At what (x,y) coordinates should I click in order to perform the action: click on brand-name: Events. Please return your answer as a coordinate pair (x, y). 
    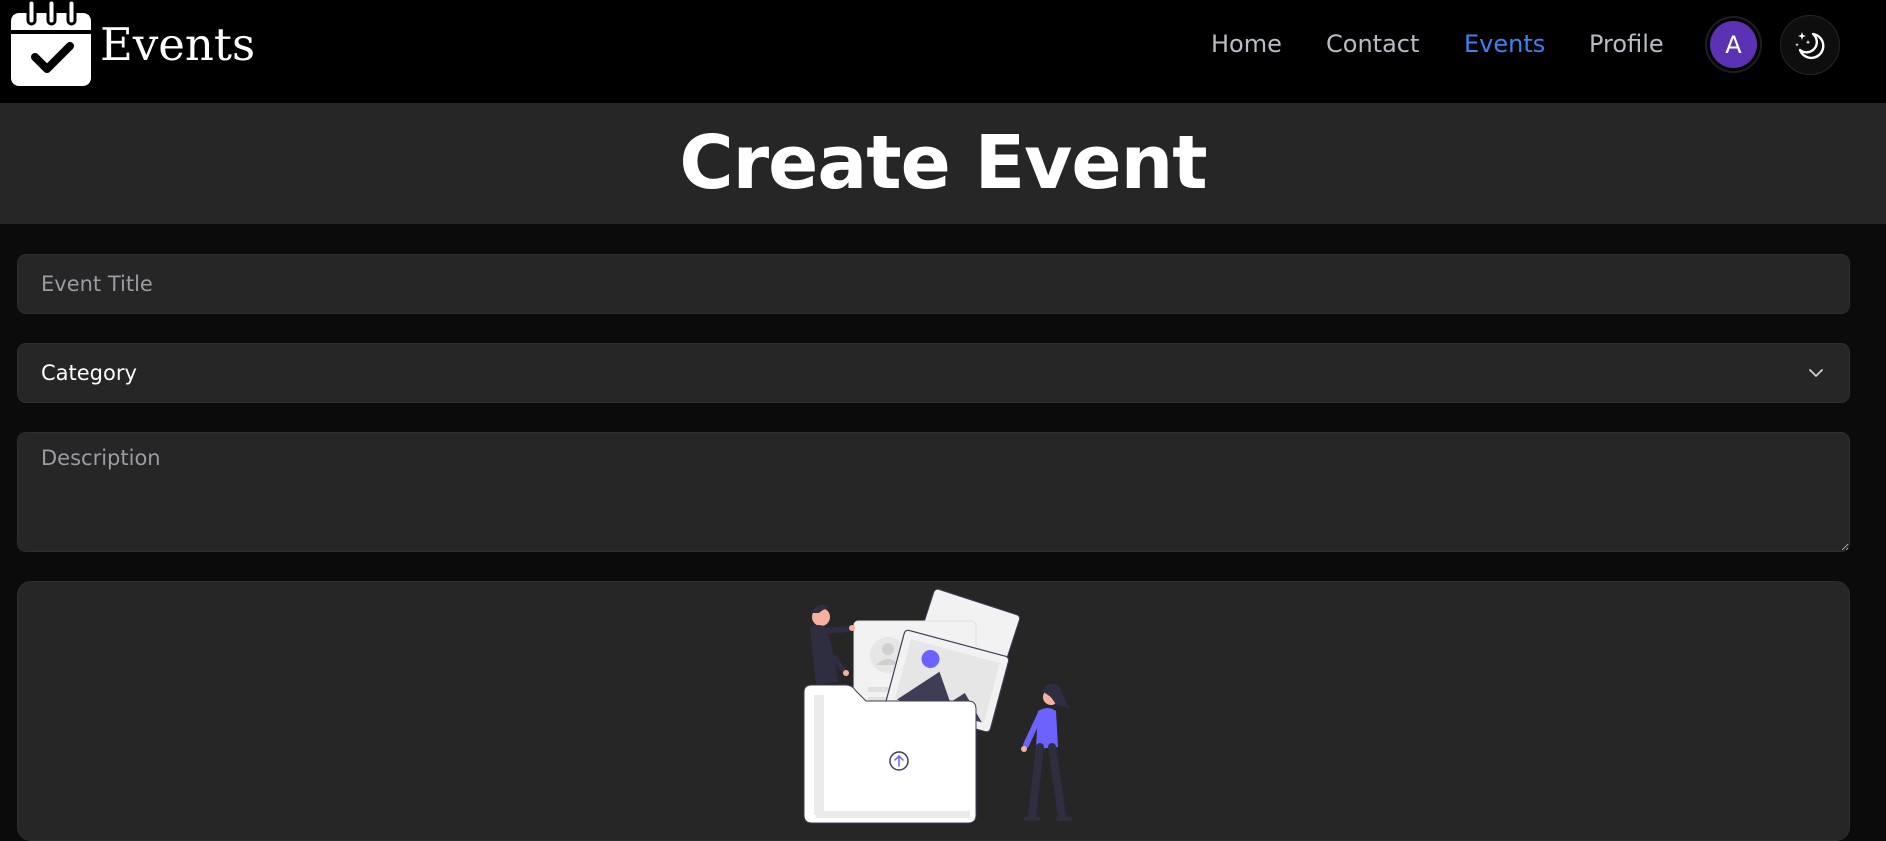
    Looking at the image, I should click on (178, 44).